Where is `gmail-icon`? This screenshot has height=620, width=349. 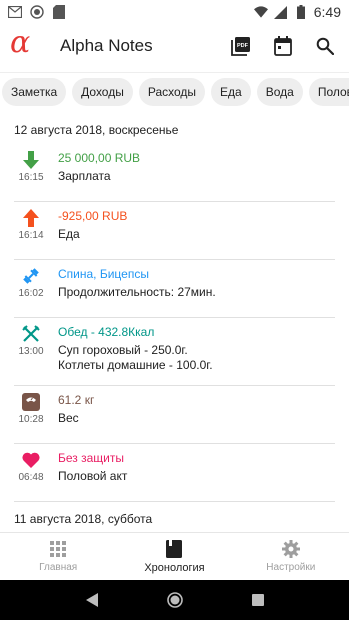 gmail-icon is located at coordinates (15, 12).